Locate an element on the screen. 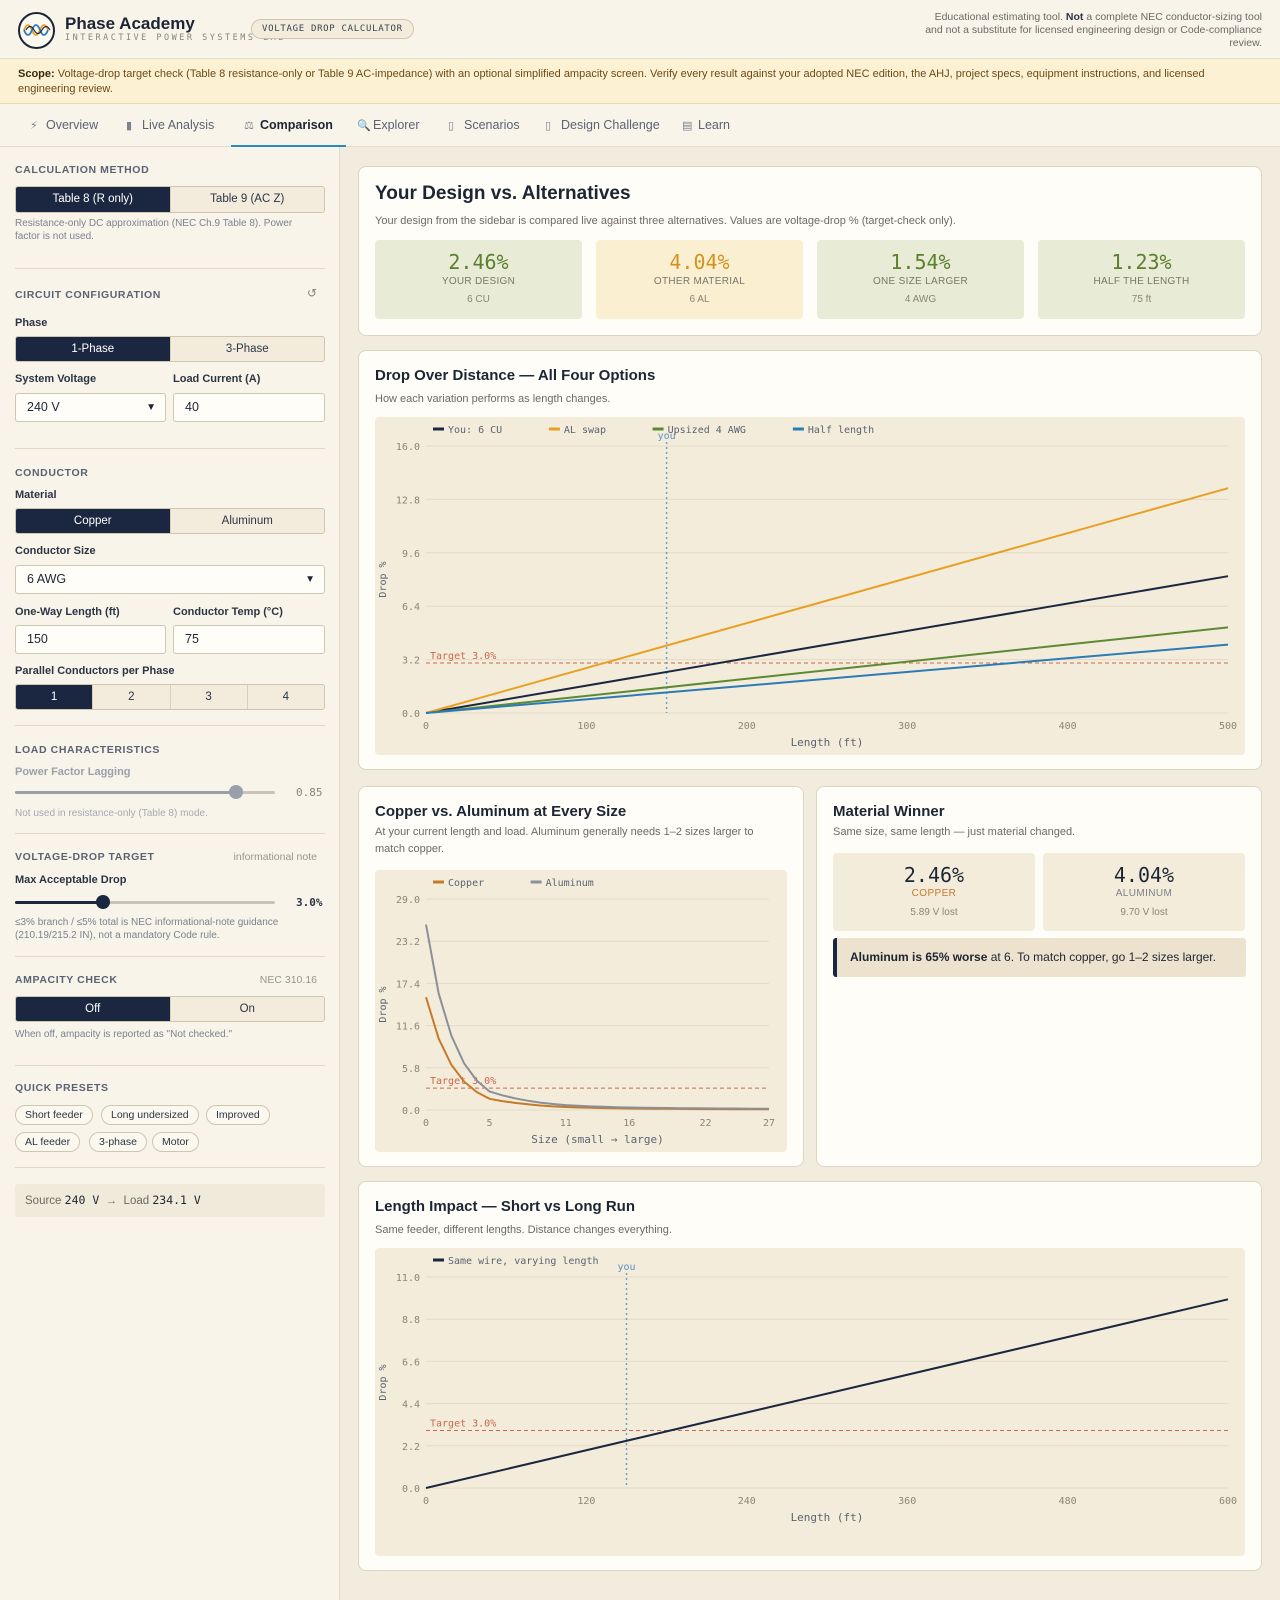 This screenshot has width=1280, height=1600. tab-explorer: 🔍 Explorer is located at coordinates (388, 125).